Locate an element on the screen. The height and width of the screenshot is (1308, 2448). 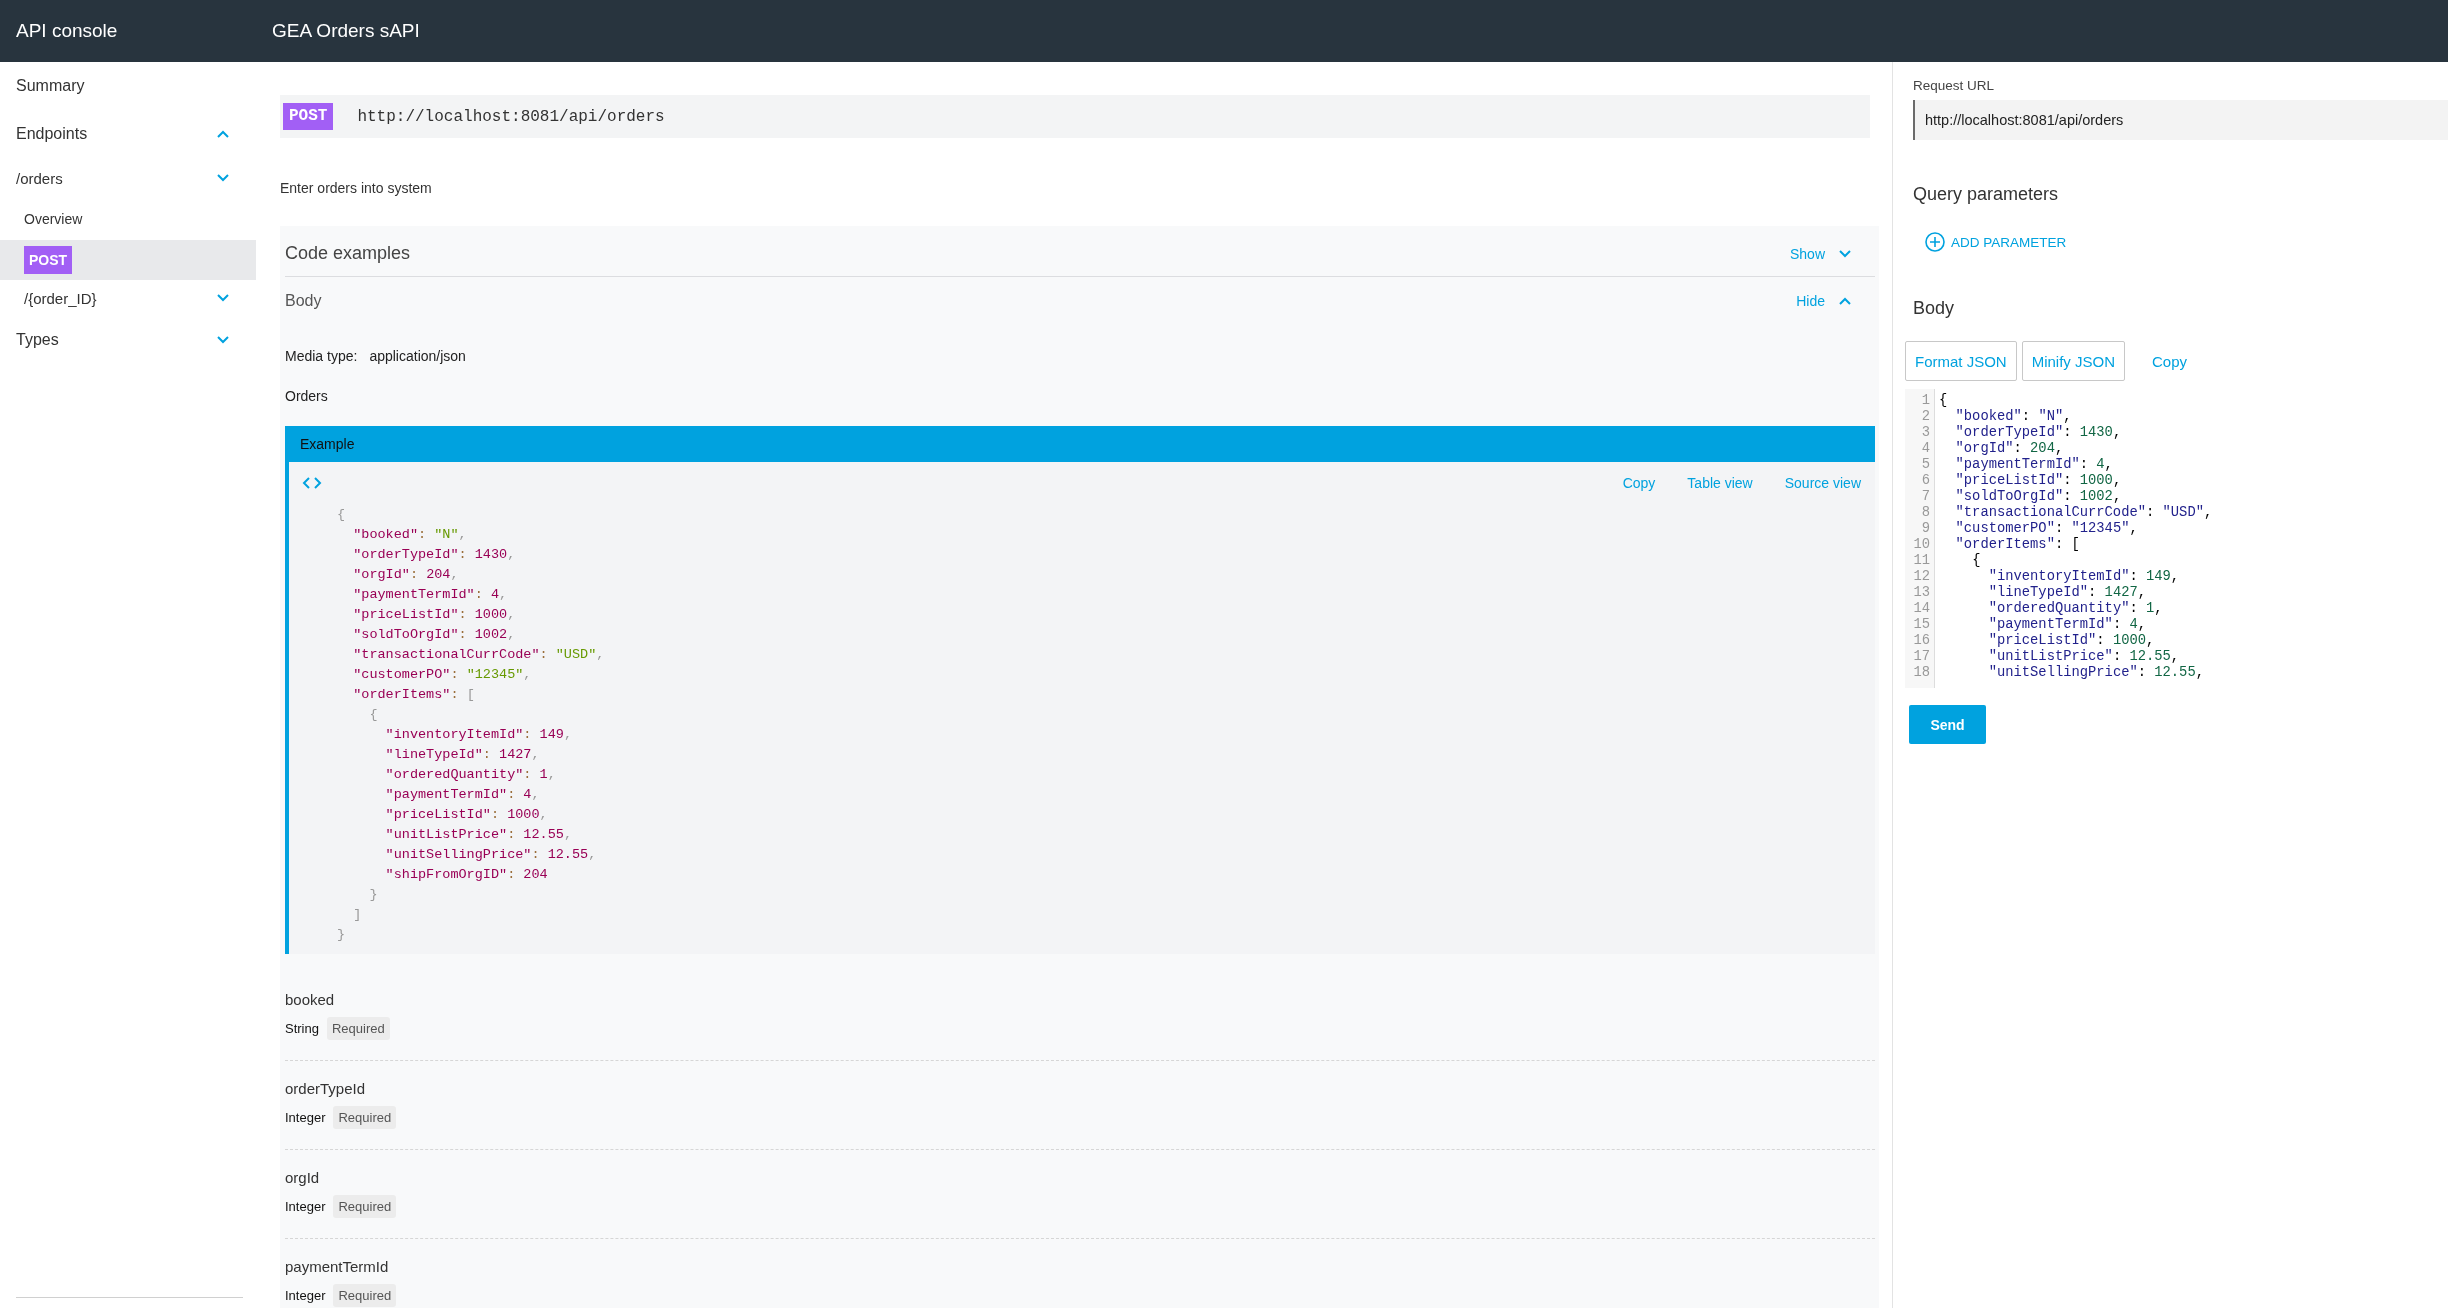
line-number: 11 is located at coordinates (1921, 561).